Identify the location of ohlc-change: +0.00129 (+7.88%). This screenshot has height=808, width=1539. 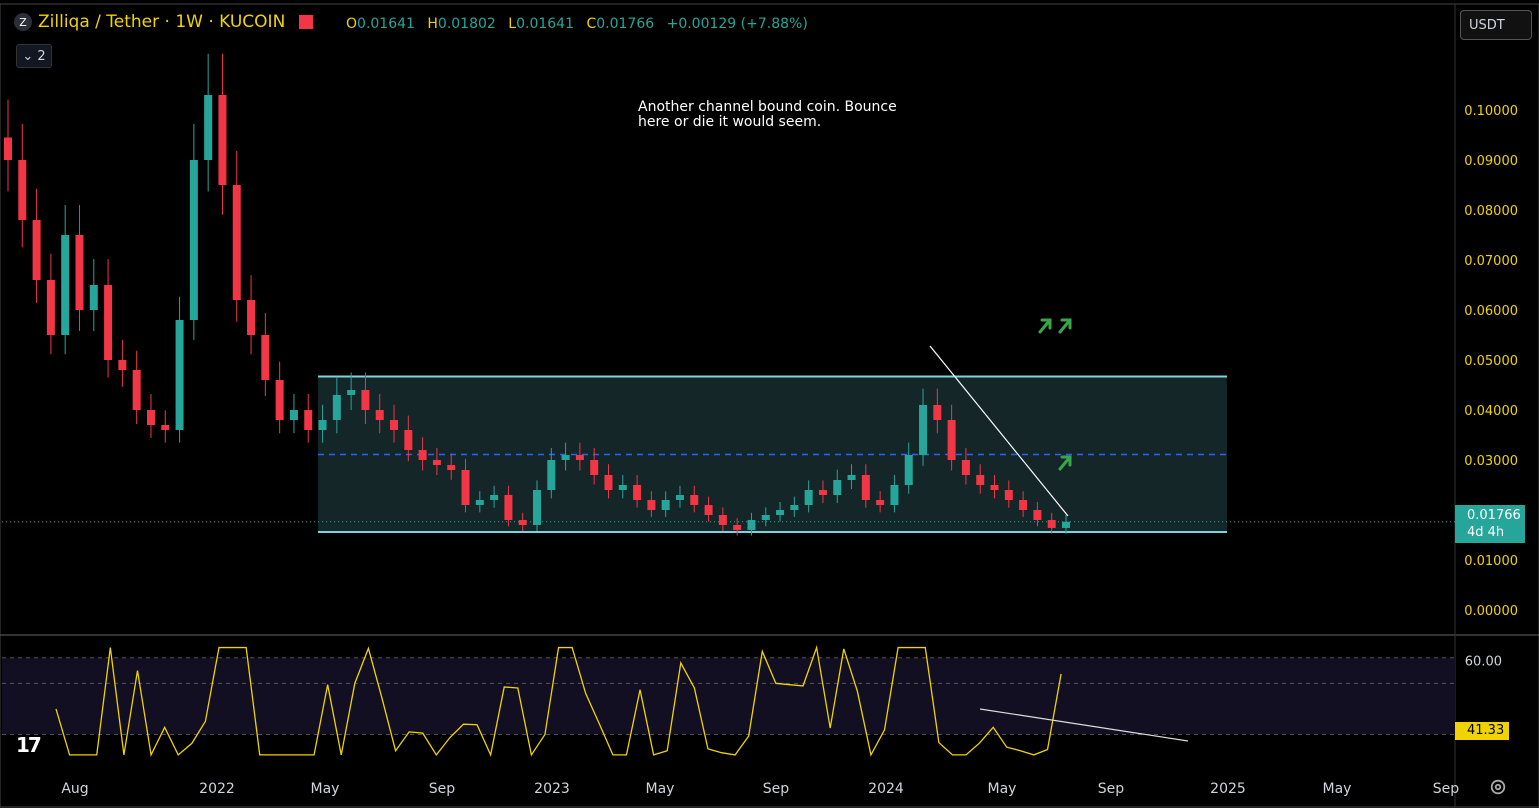
(737, 24).